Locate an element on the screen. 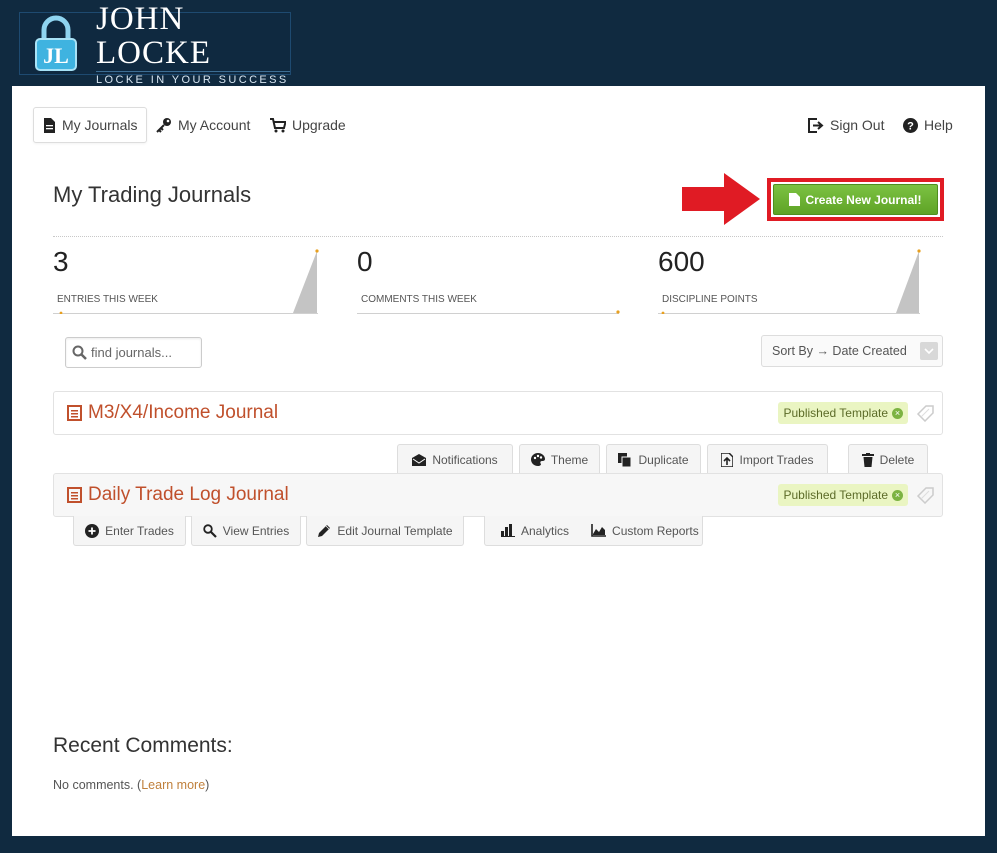 This screenshot has width=997, height=853. journal-title-link: Daily Trade Log Journal is located at coordinates (178, 495).